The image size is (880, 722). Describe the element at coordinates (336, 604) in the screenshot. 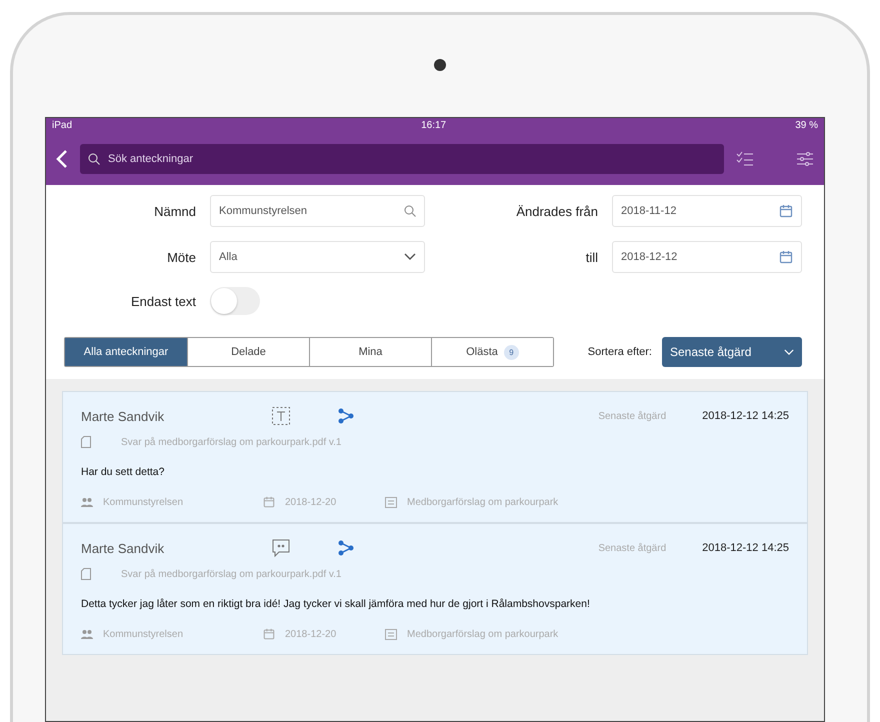

I see `note-text: Detta tycker jag låter som en riktigt bra idé! Jag tycker vi skall jämföra med hur de gjort i Rålambshovsparken!` at that location.